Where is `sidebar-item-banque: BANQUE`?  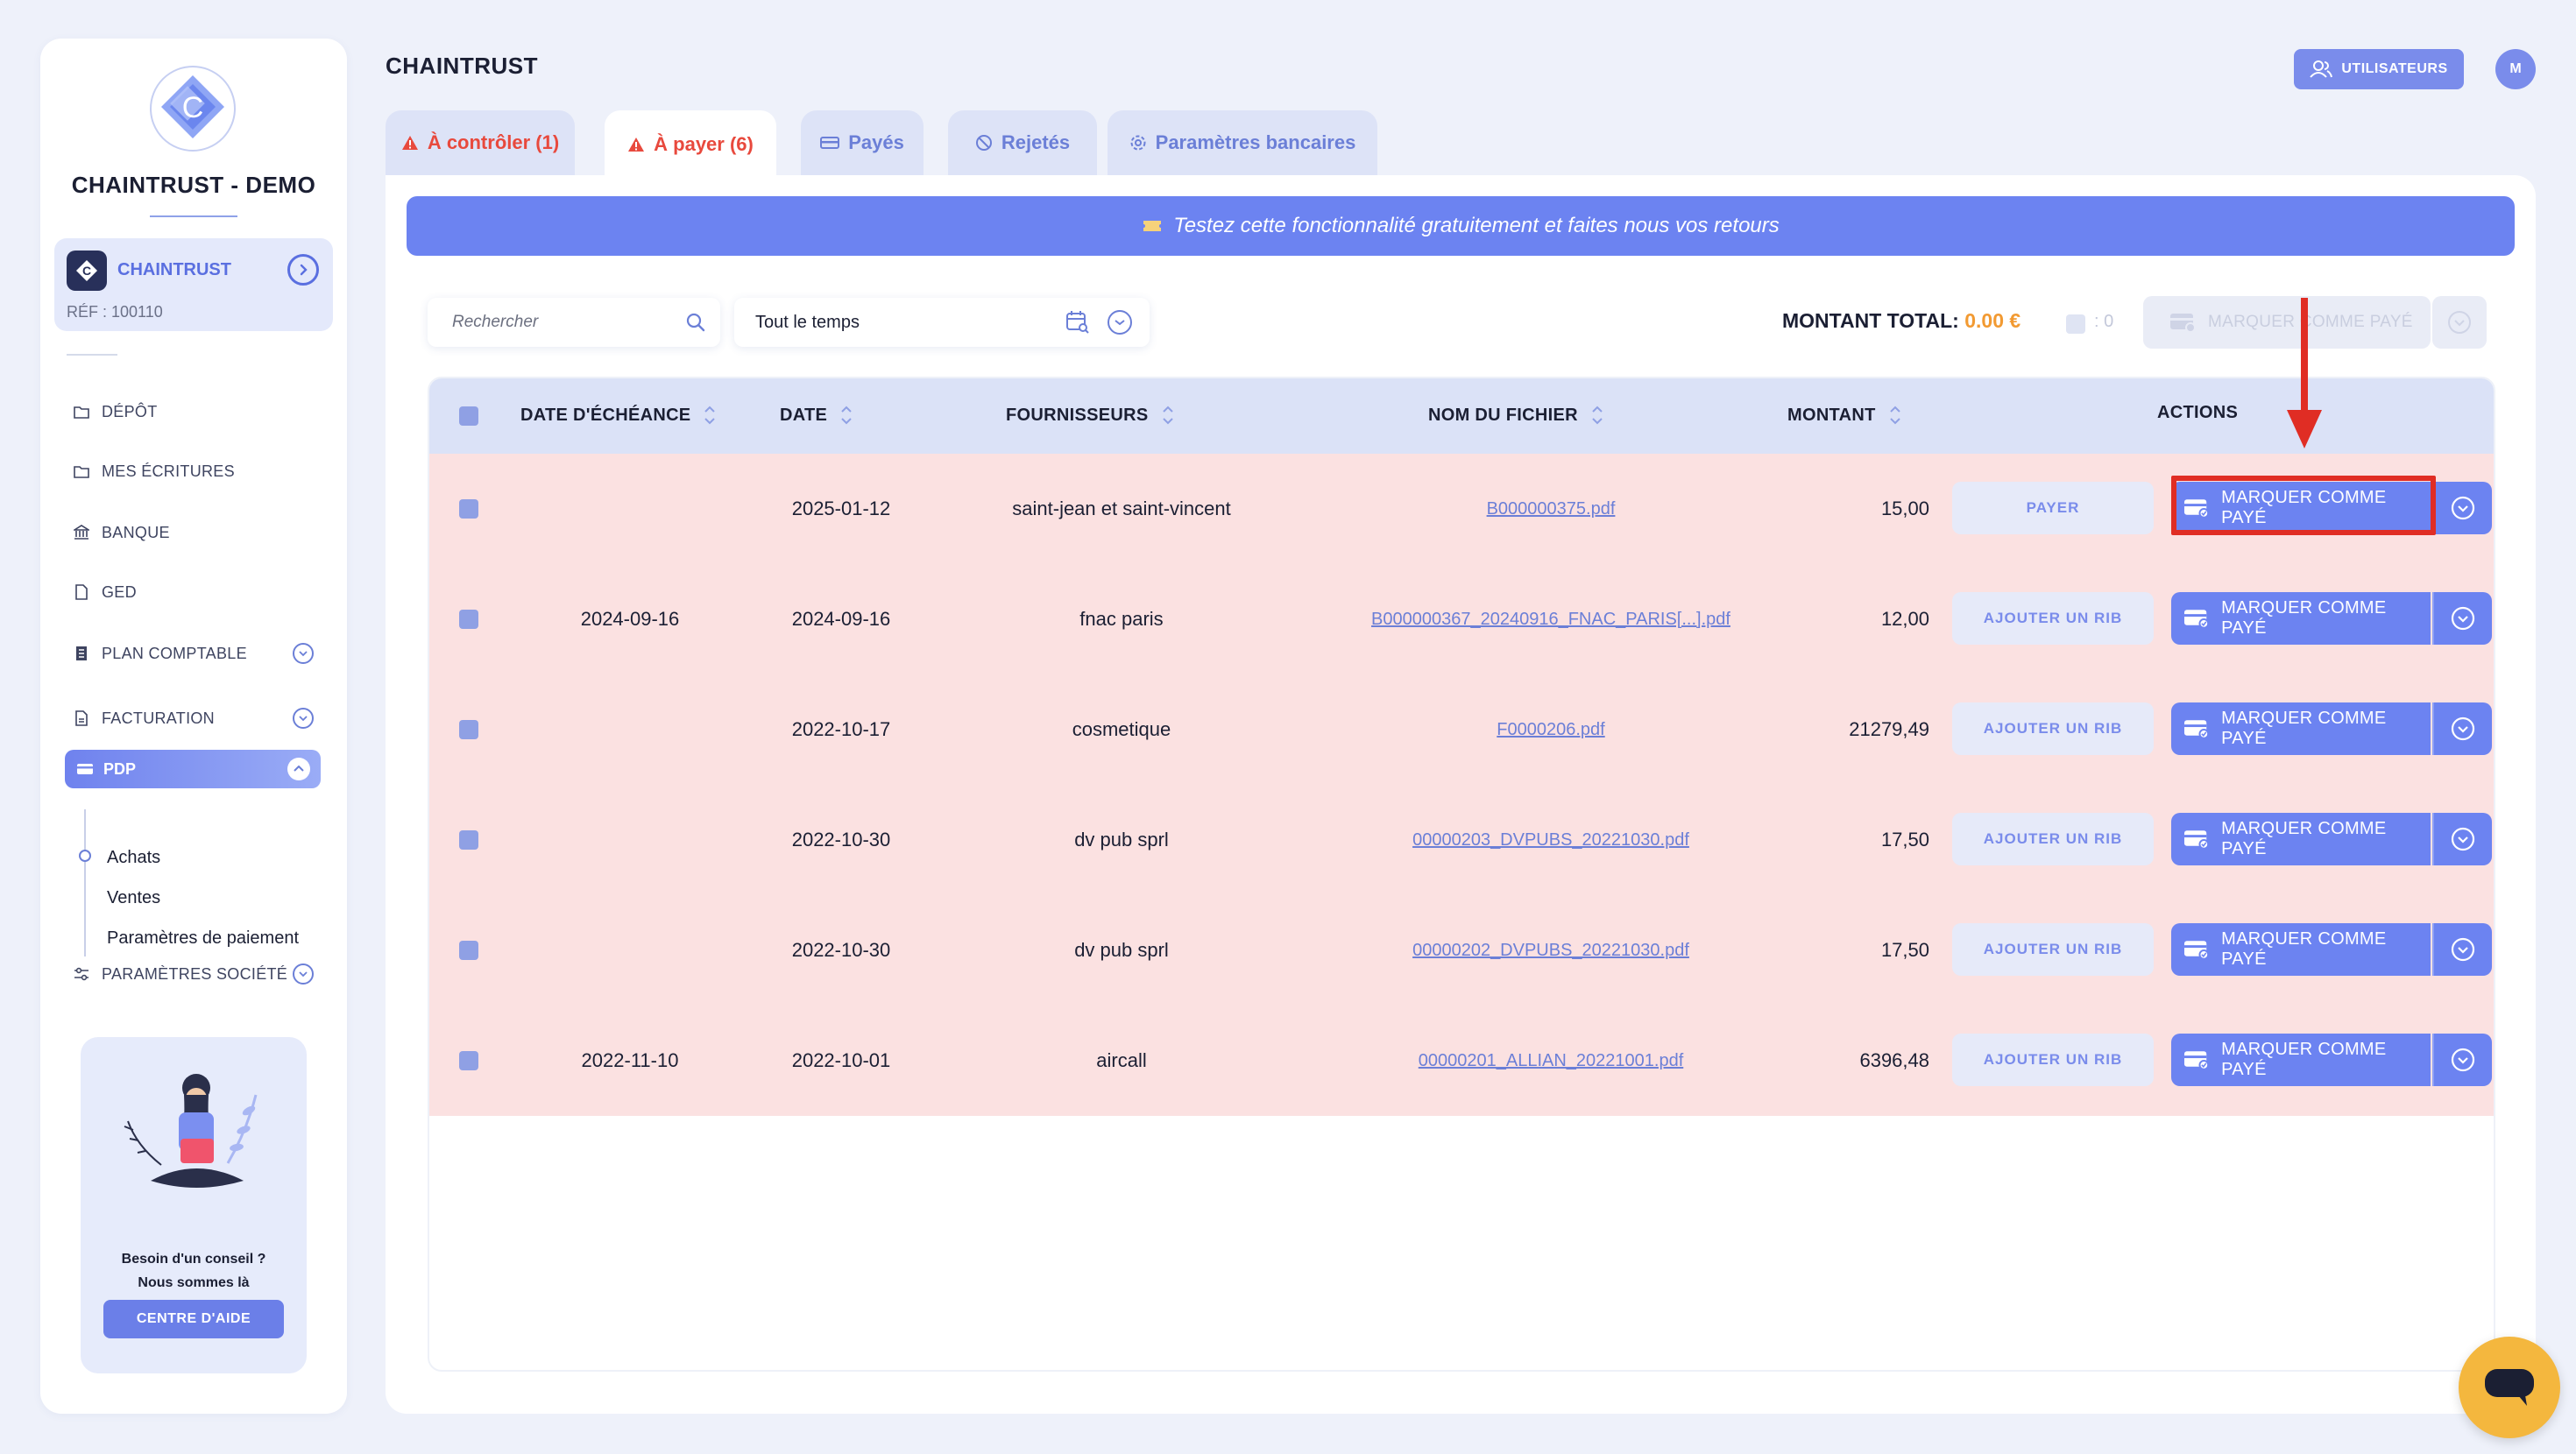 sidebar-item-banque: BANQUE is located at coordinates (199, 532).